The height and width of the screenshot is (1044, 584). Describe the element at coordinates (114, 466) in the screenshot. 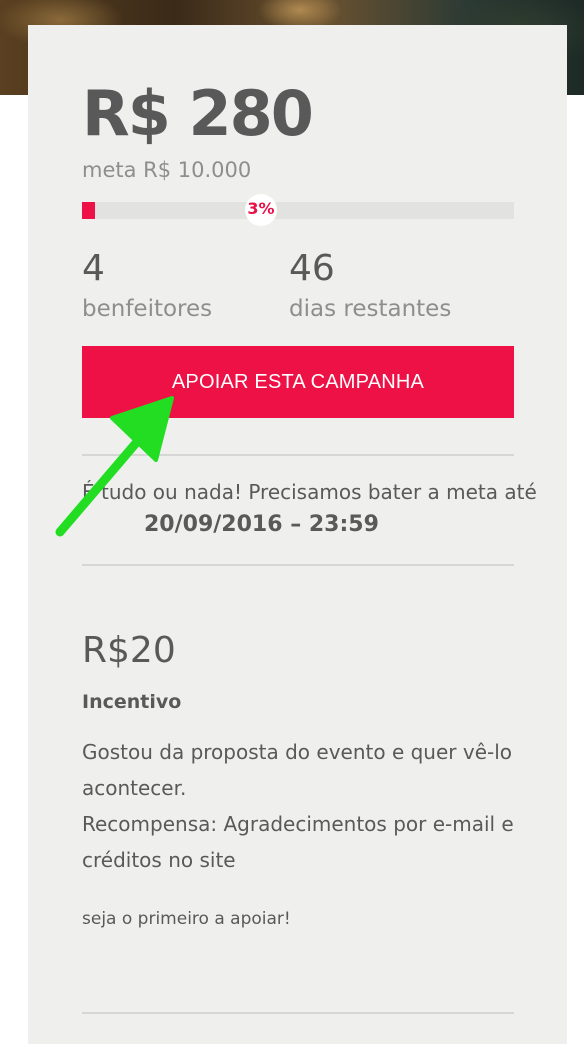

I see `green-arrow-icon` at that location.